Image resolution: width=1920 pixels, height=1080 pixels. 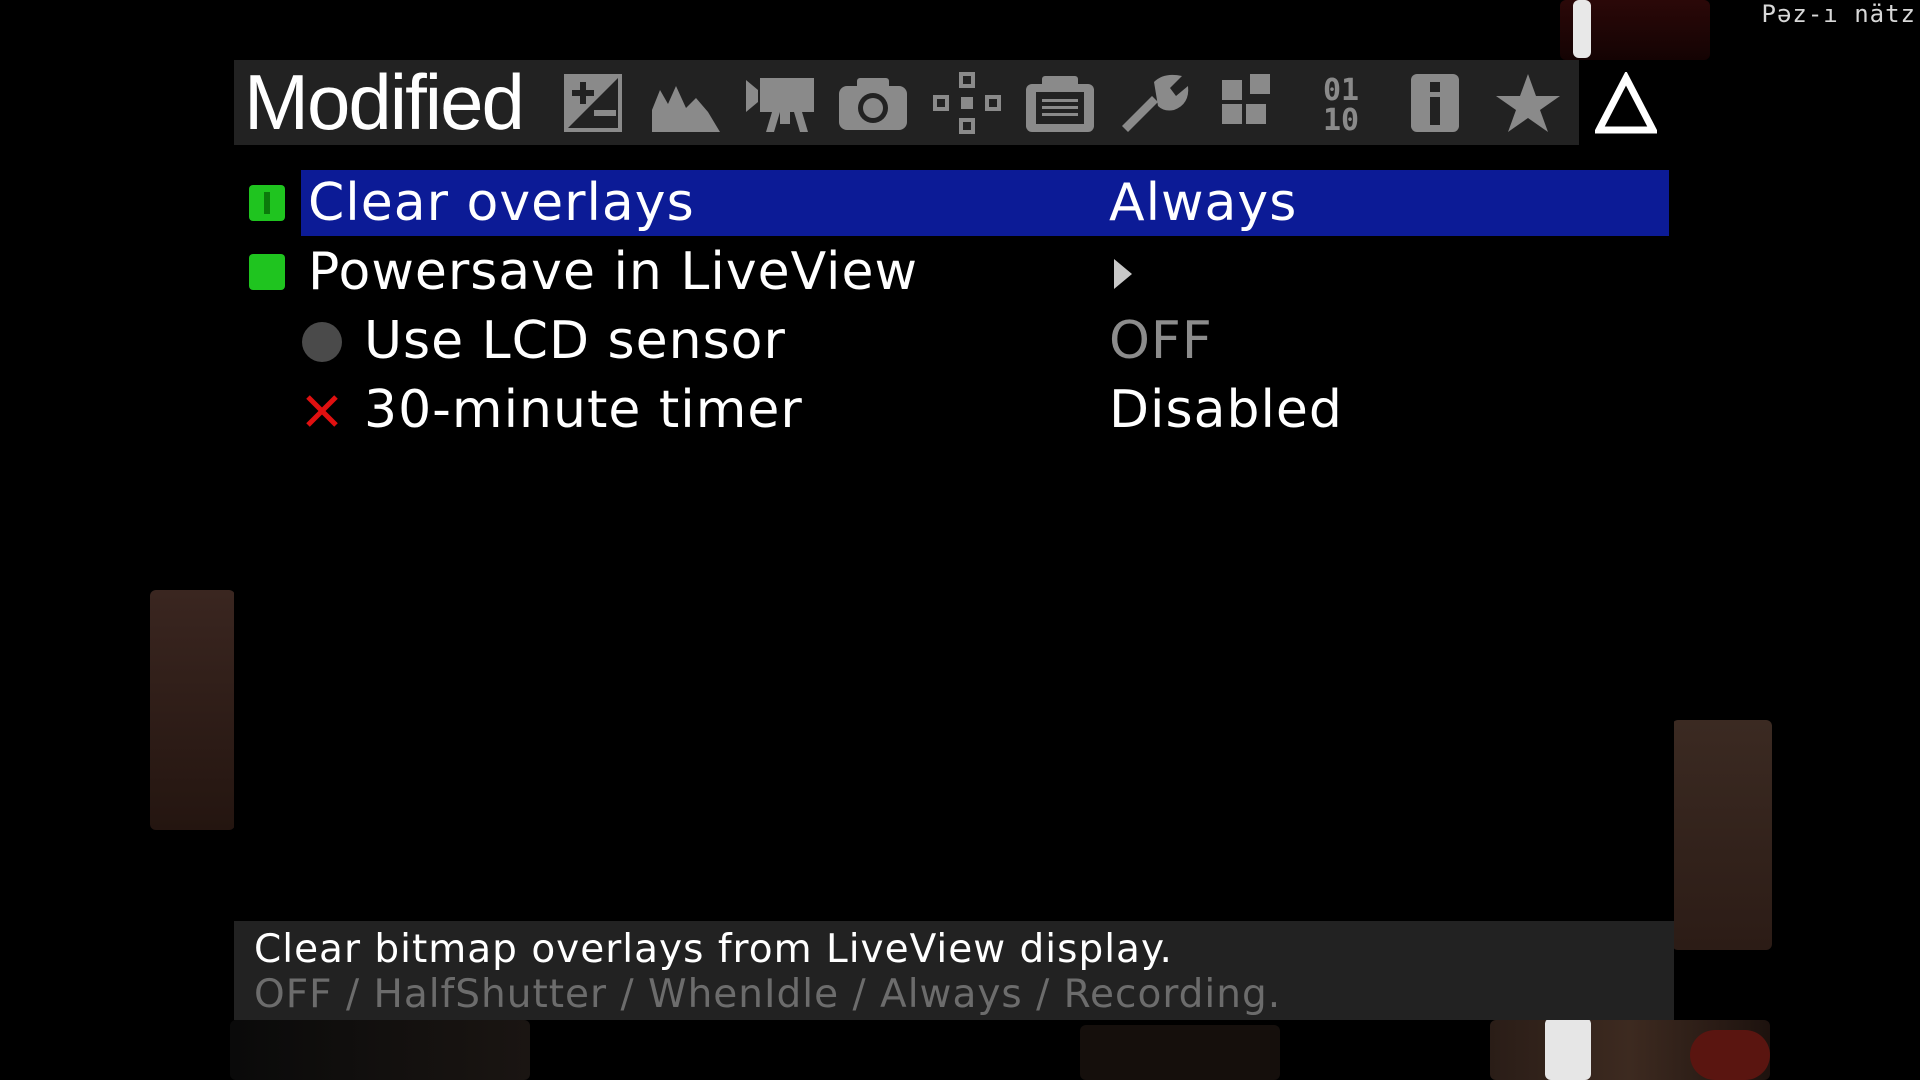 I want to click on info-icon, so click(x=1434, y=102).